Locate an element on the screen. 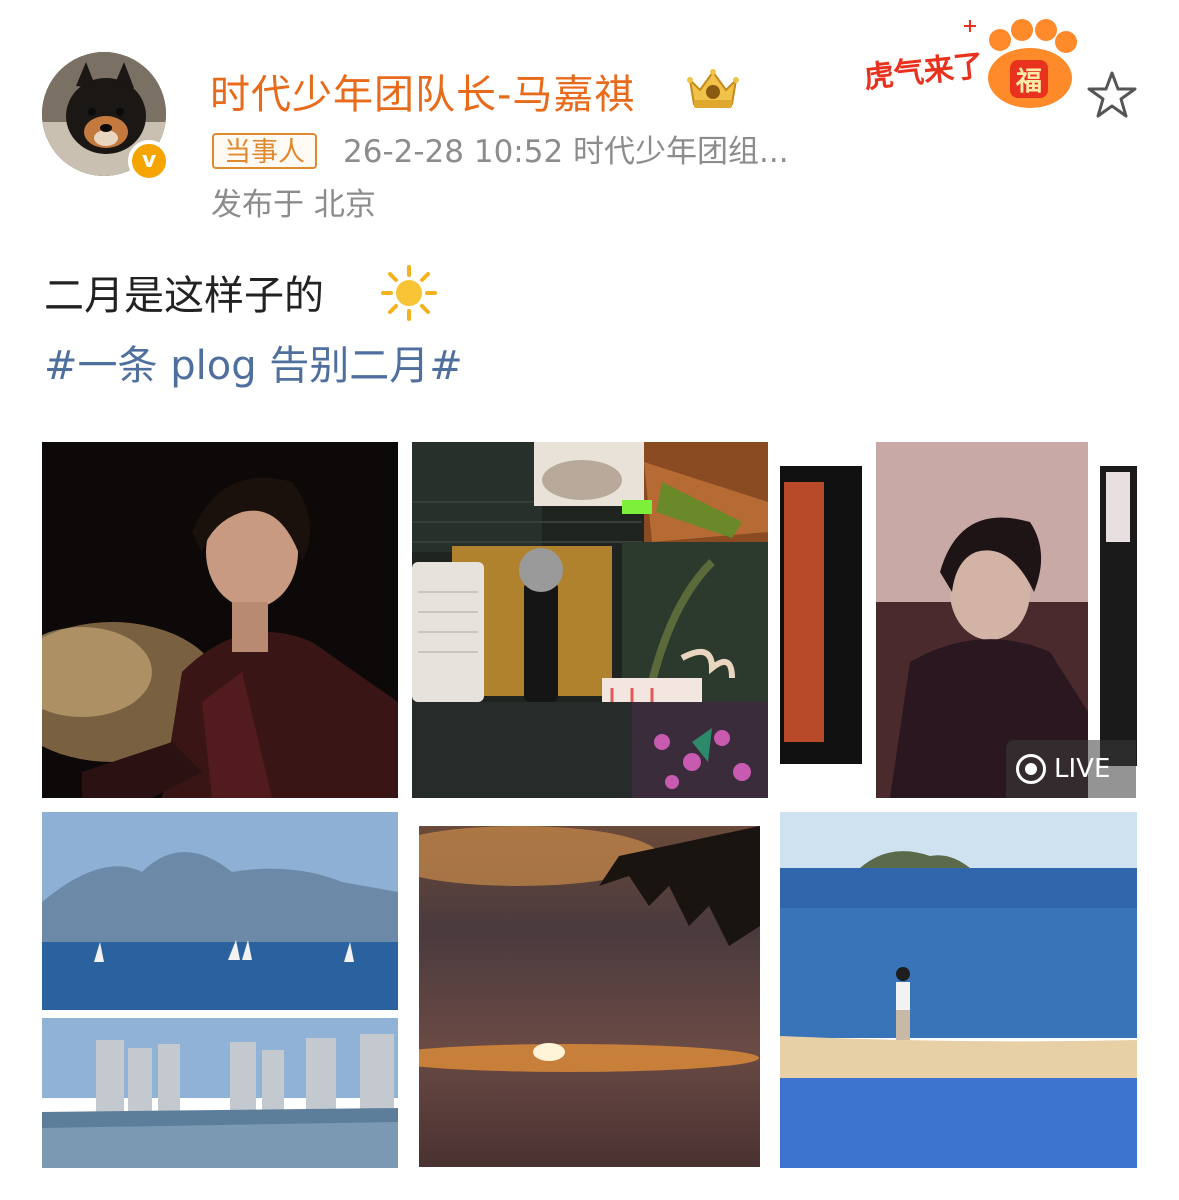 The height and width of the screenshot is (1200, 1179). photo-portrait-leather-jacket is located at coordinates (220, 620).